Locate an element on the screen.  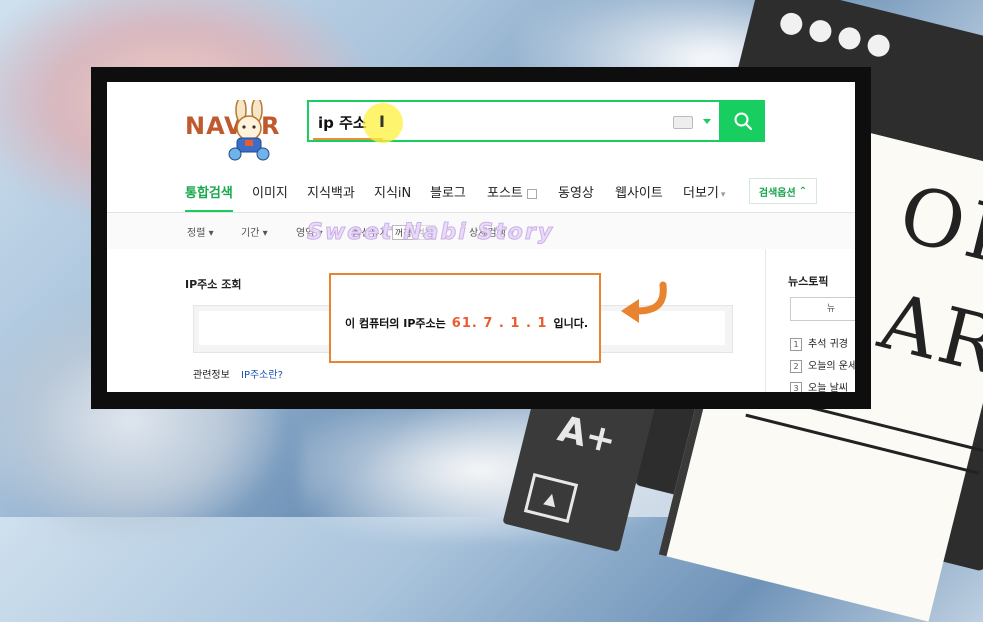
news-rank: 3 is located at coordinates (796, 387).